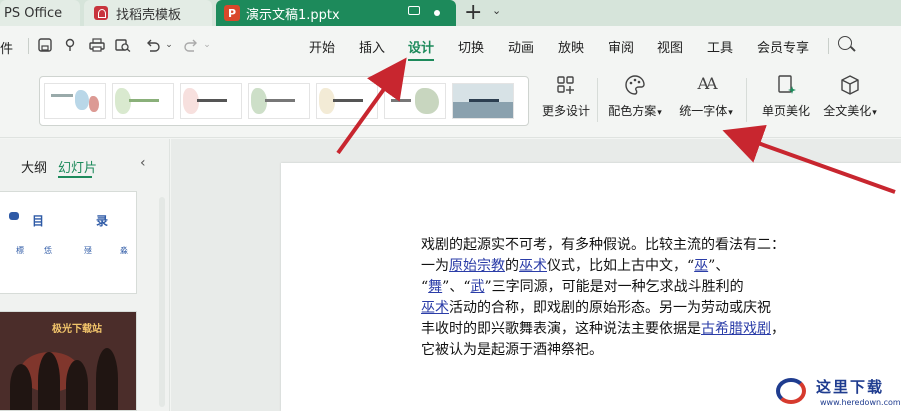 The height and width of the screenshot is (411, 901). What do you see at coordinates (736, 329) in the screenshot?
I see `hyperlink: 古希腊戏剧` at bounding box center [736, 329].